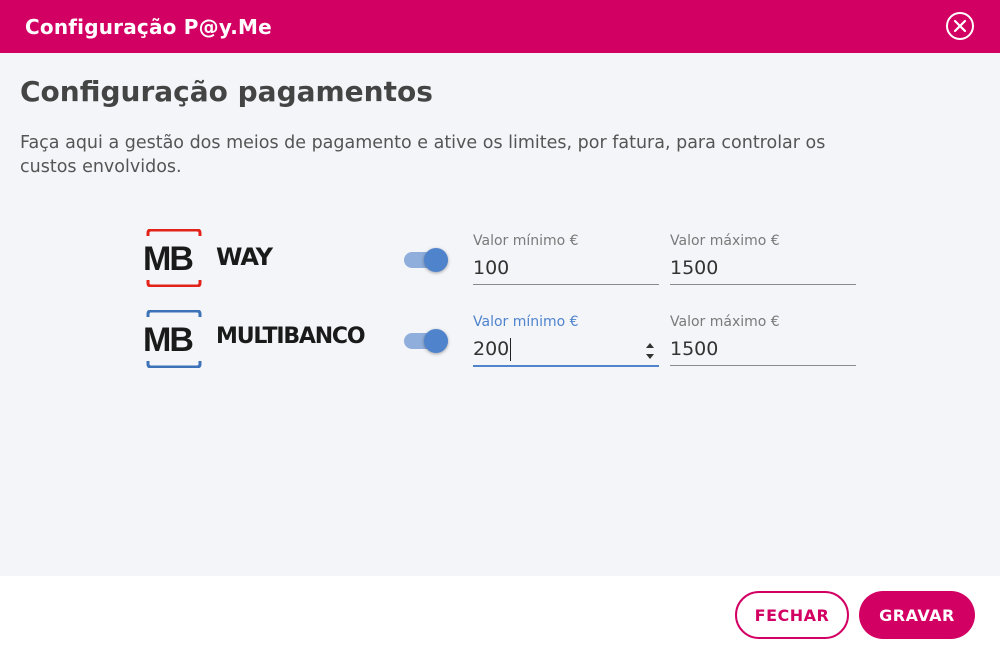 The image size is (1000, 650). Describe the element at coordinates (650, 351) in the screenshot. I see `number-spinner-icon` at that location.